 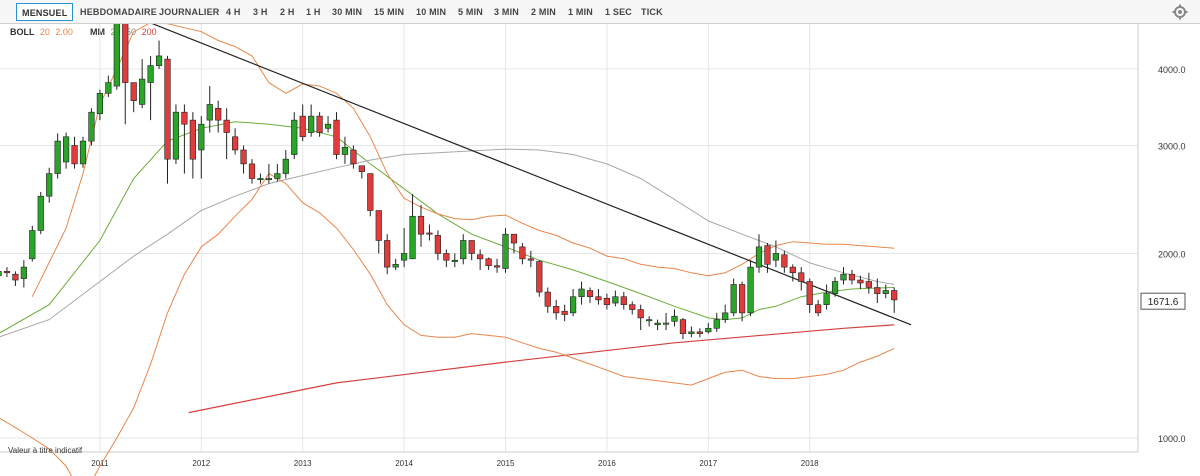 What do you see at coordinates (810, 463) in the screenshot?
I see `x-tick-label: 2018` at bounding box center [810, 463].